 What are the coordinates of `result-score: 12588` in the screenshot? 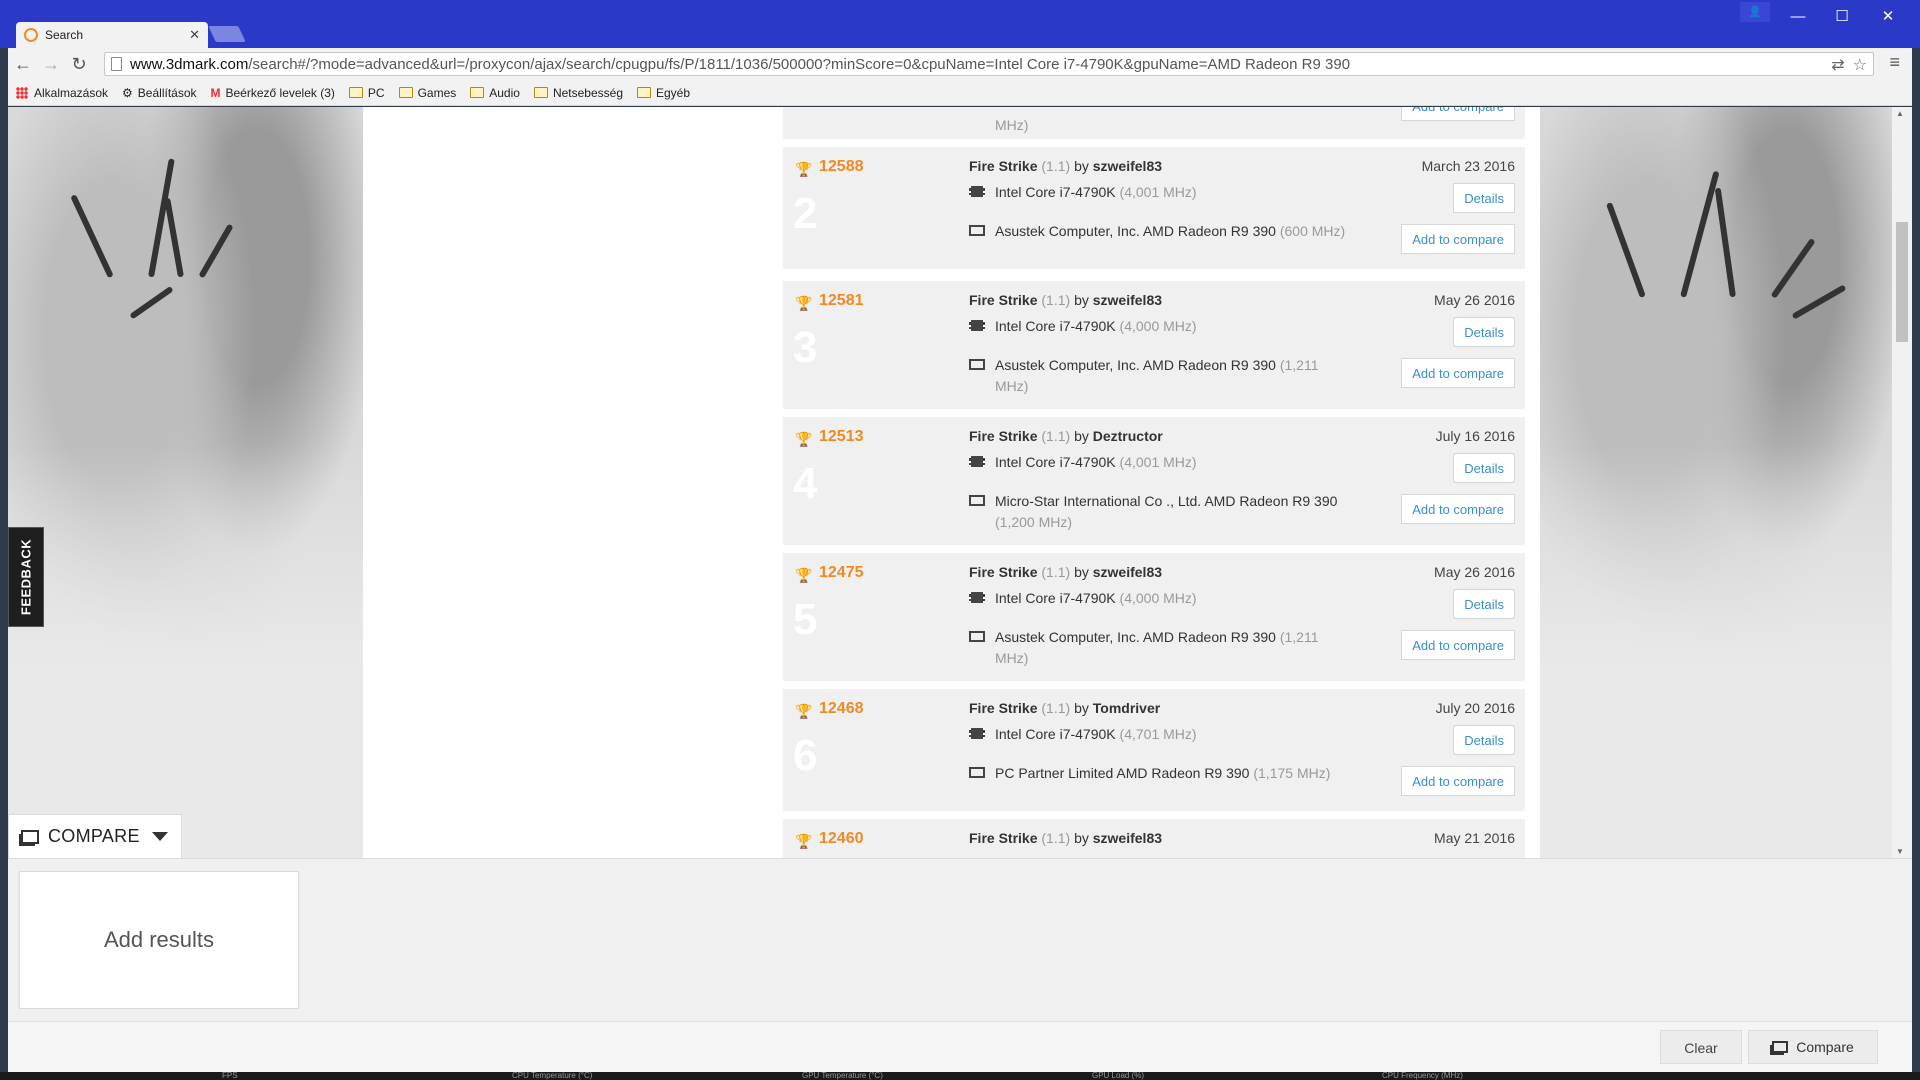 It's located at (841, 167).